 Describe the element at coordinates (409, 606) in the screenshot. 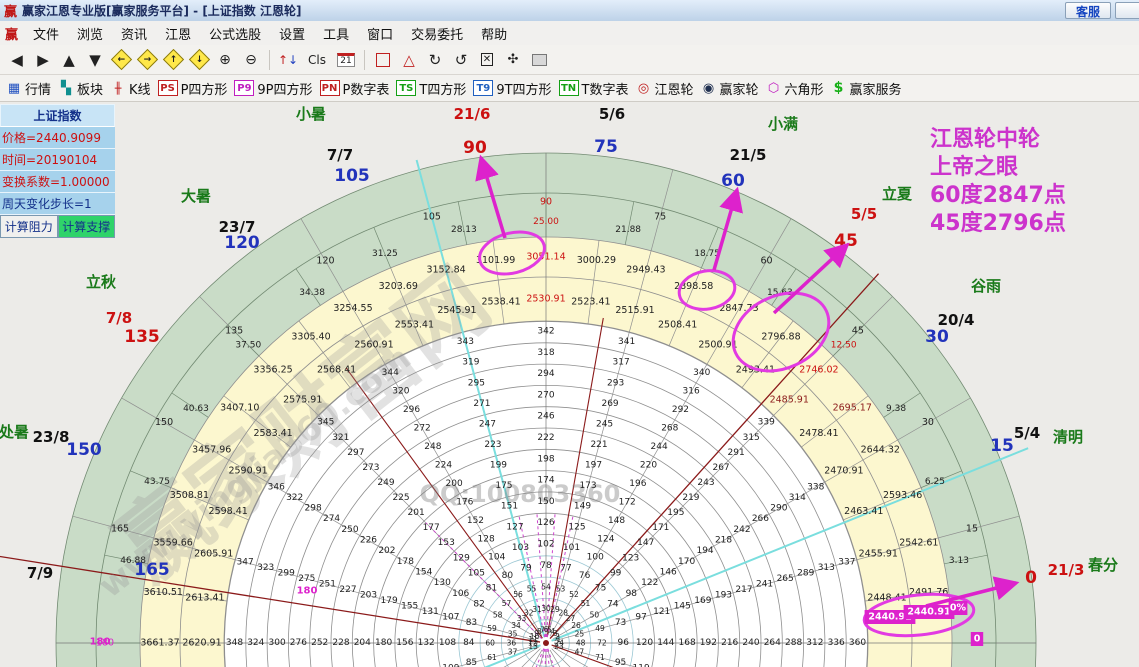

I see `wheel-number: 155` at that location.